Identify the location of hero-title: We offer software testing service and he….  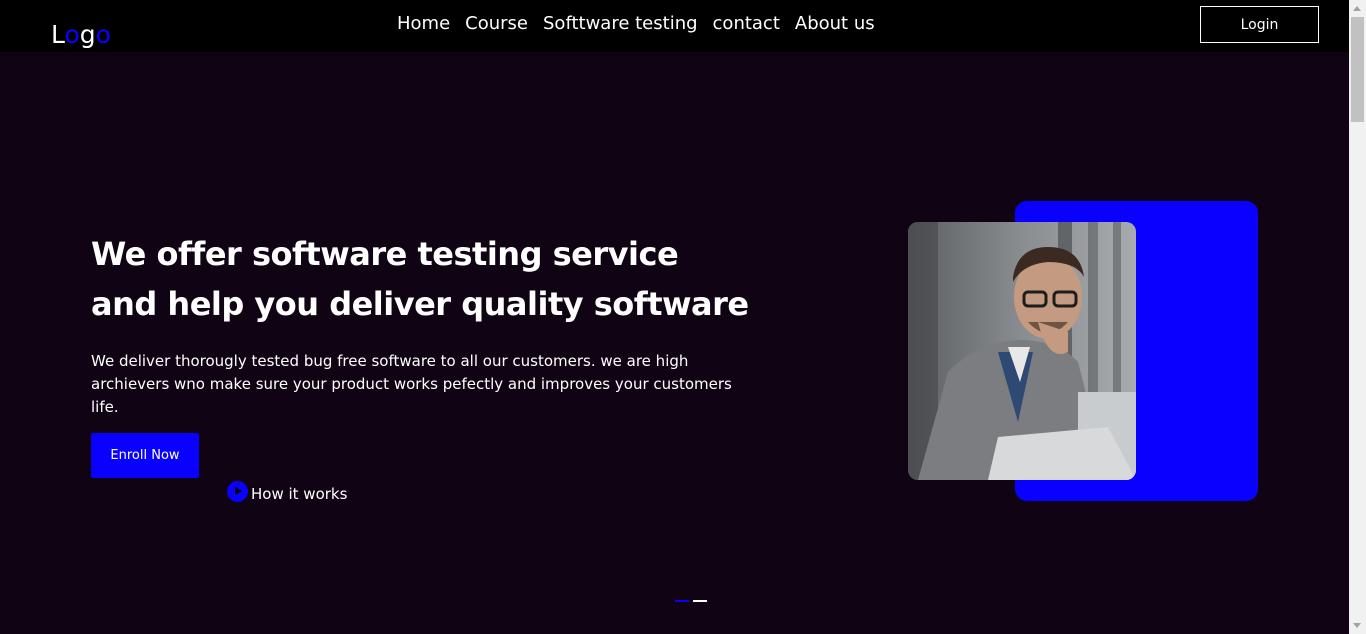
(420, 279).